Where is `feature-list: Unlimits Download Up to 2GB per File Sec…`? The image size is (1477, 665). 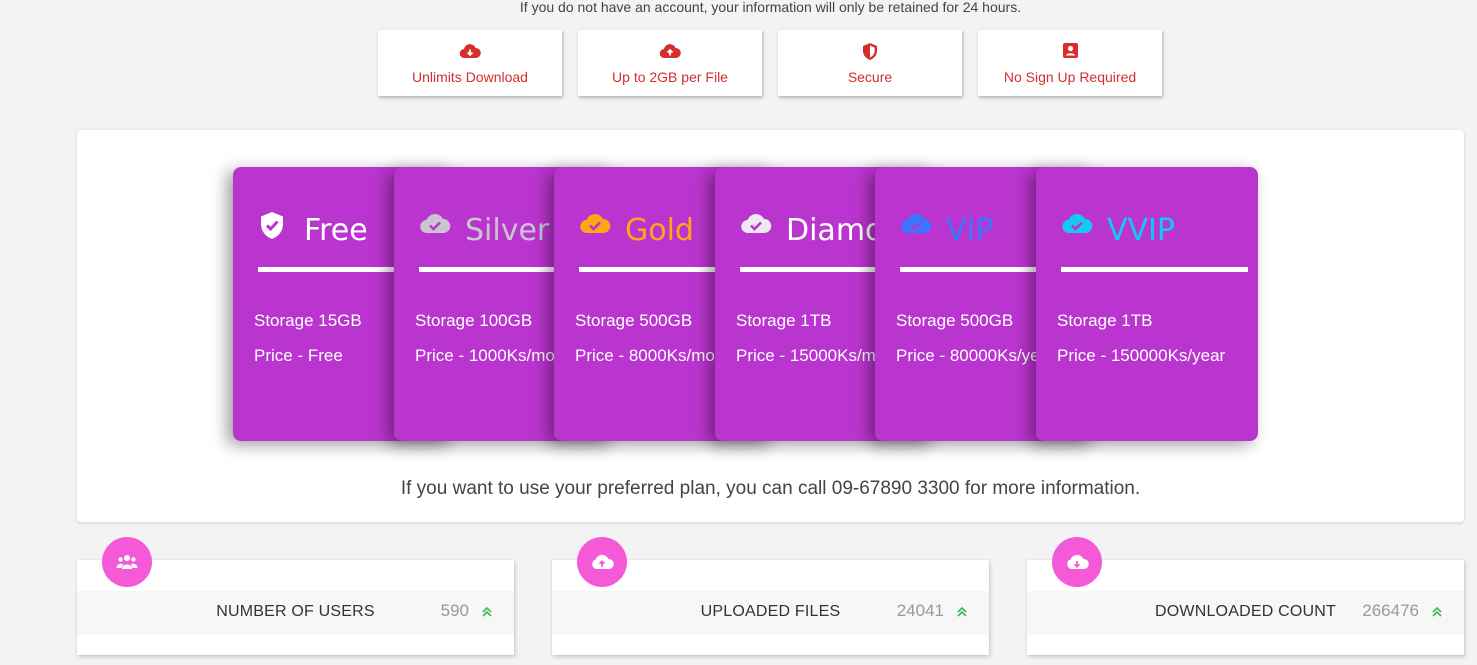 feature-list: Unlimits Download Up to 2GB per File Sec… is located at coordinates (778, 64).